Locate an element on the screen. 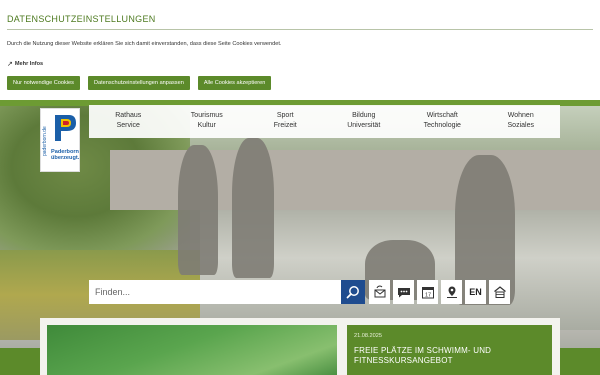  nav-item-bildung: Bildung Universität is located at coordinates (364, 121).